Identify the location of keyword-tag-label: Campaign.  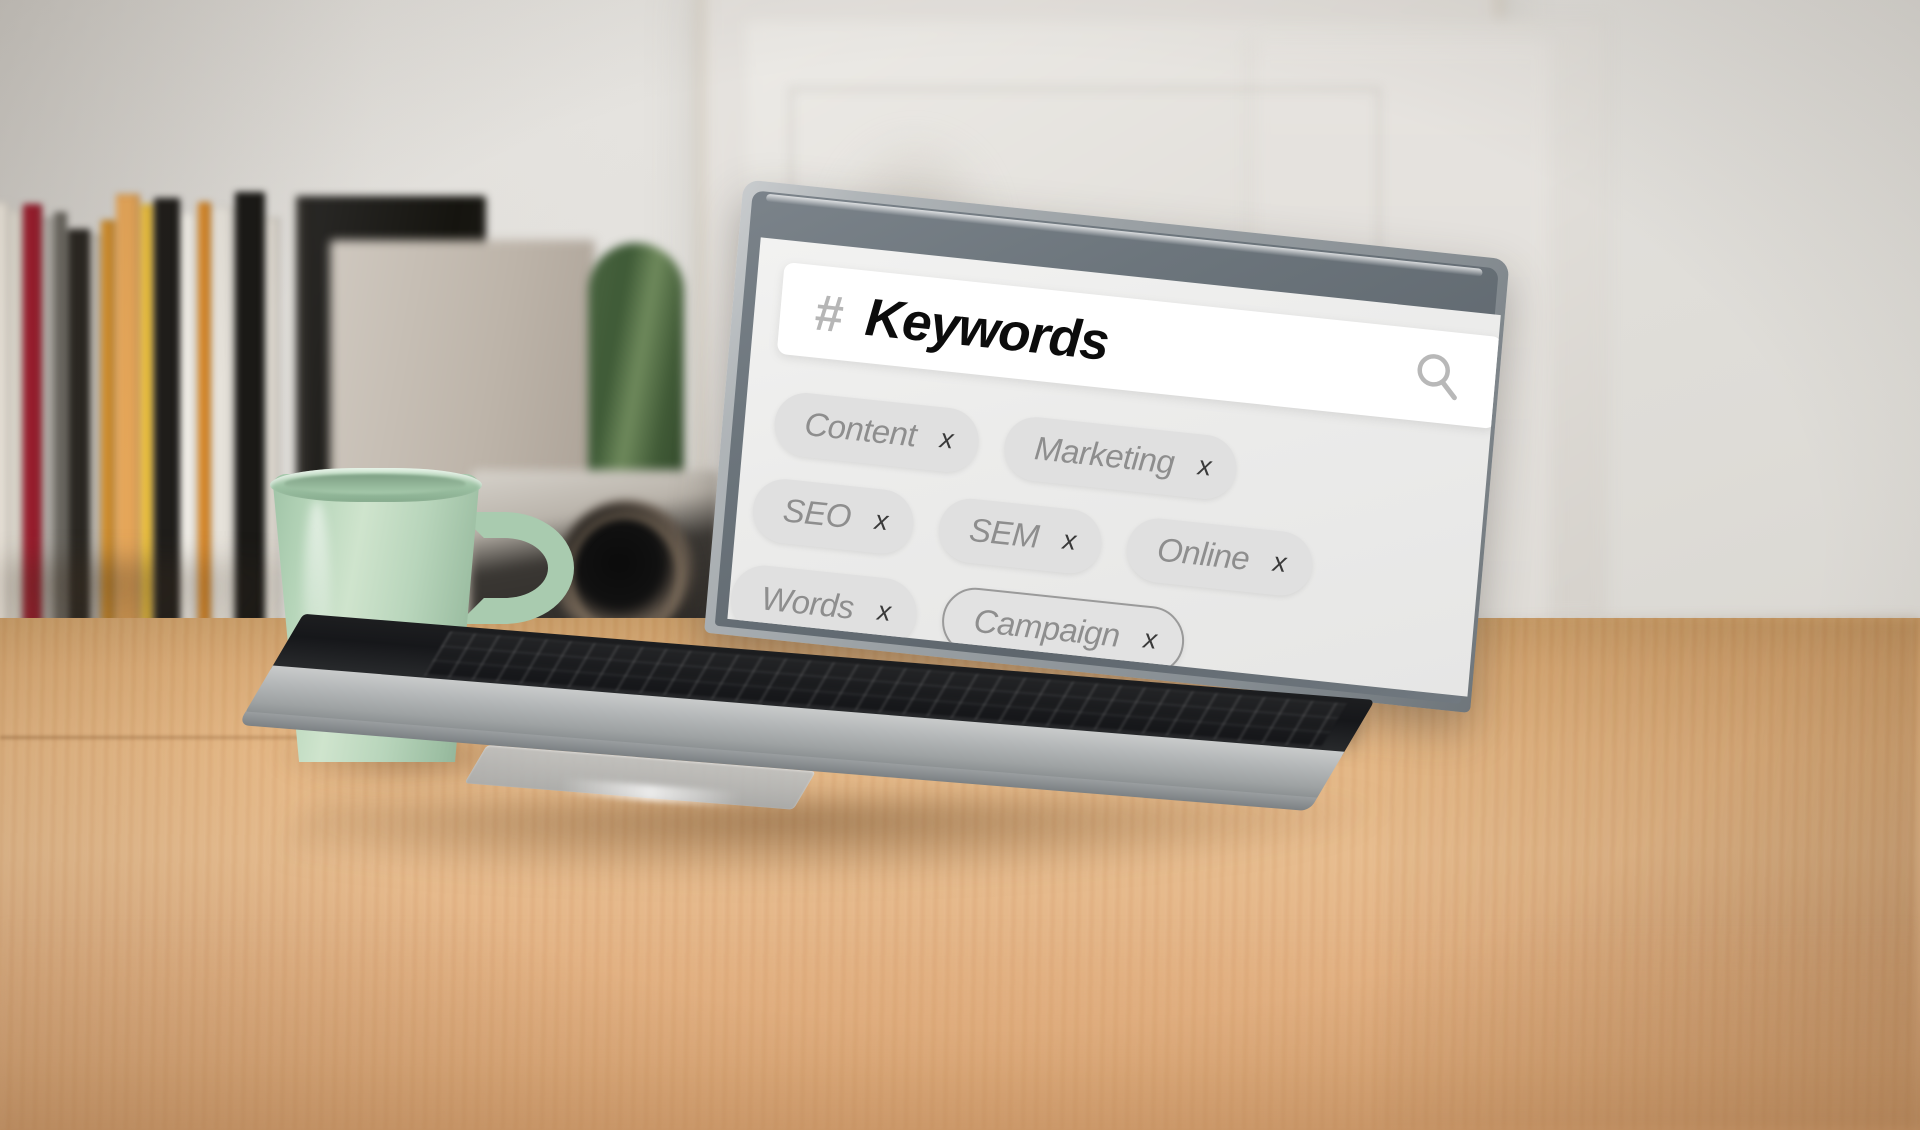
(1047, 627).